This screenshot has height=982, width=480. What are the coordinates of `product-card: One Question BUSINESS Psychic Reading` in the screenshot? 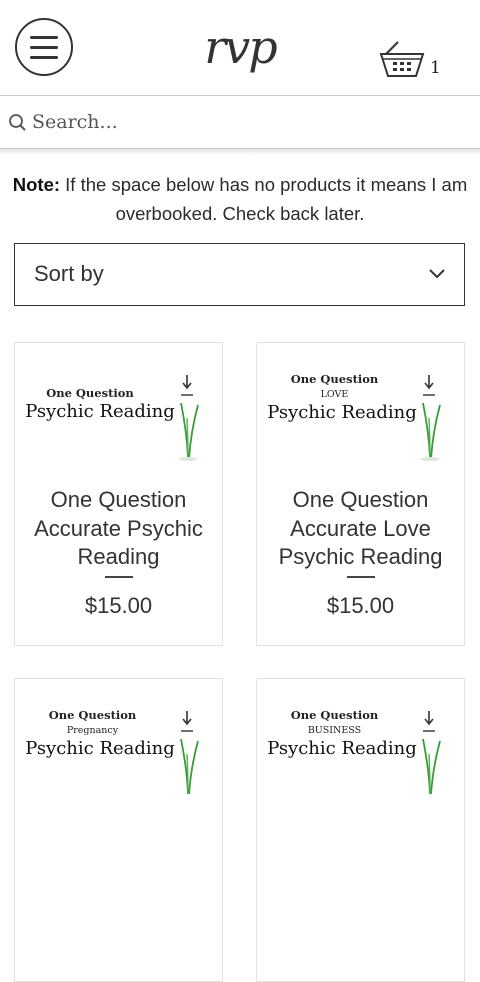 It's located at (360, 830).